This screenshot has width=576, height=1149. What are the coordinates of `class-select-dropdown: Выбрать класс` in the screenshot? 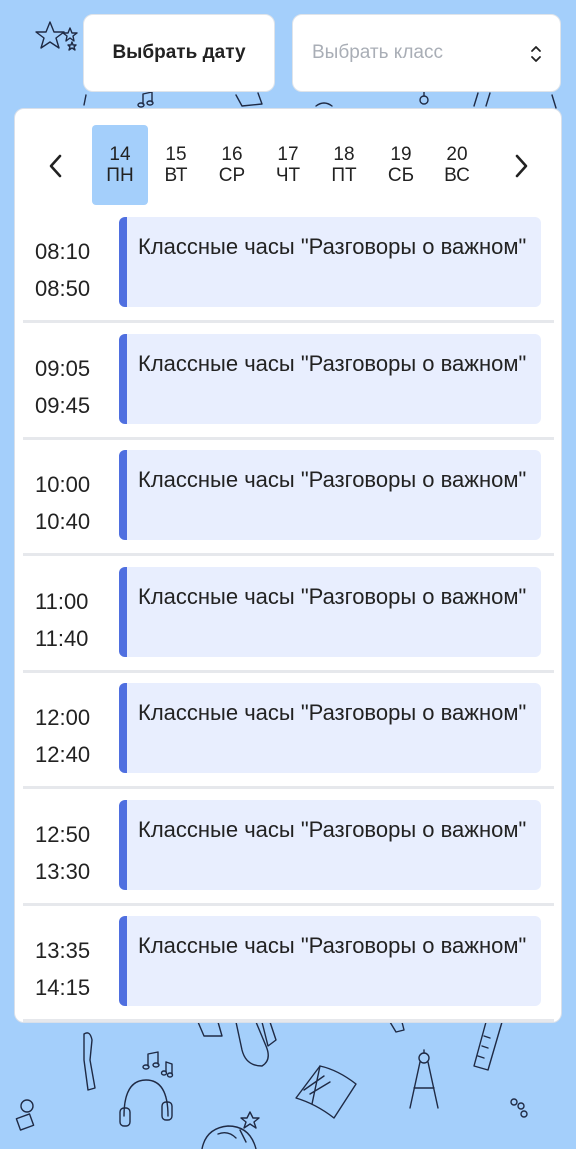 It's located at (426, 53).